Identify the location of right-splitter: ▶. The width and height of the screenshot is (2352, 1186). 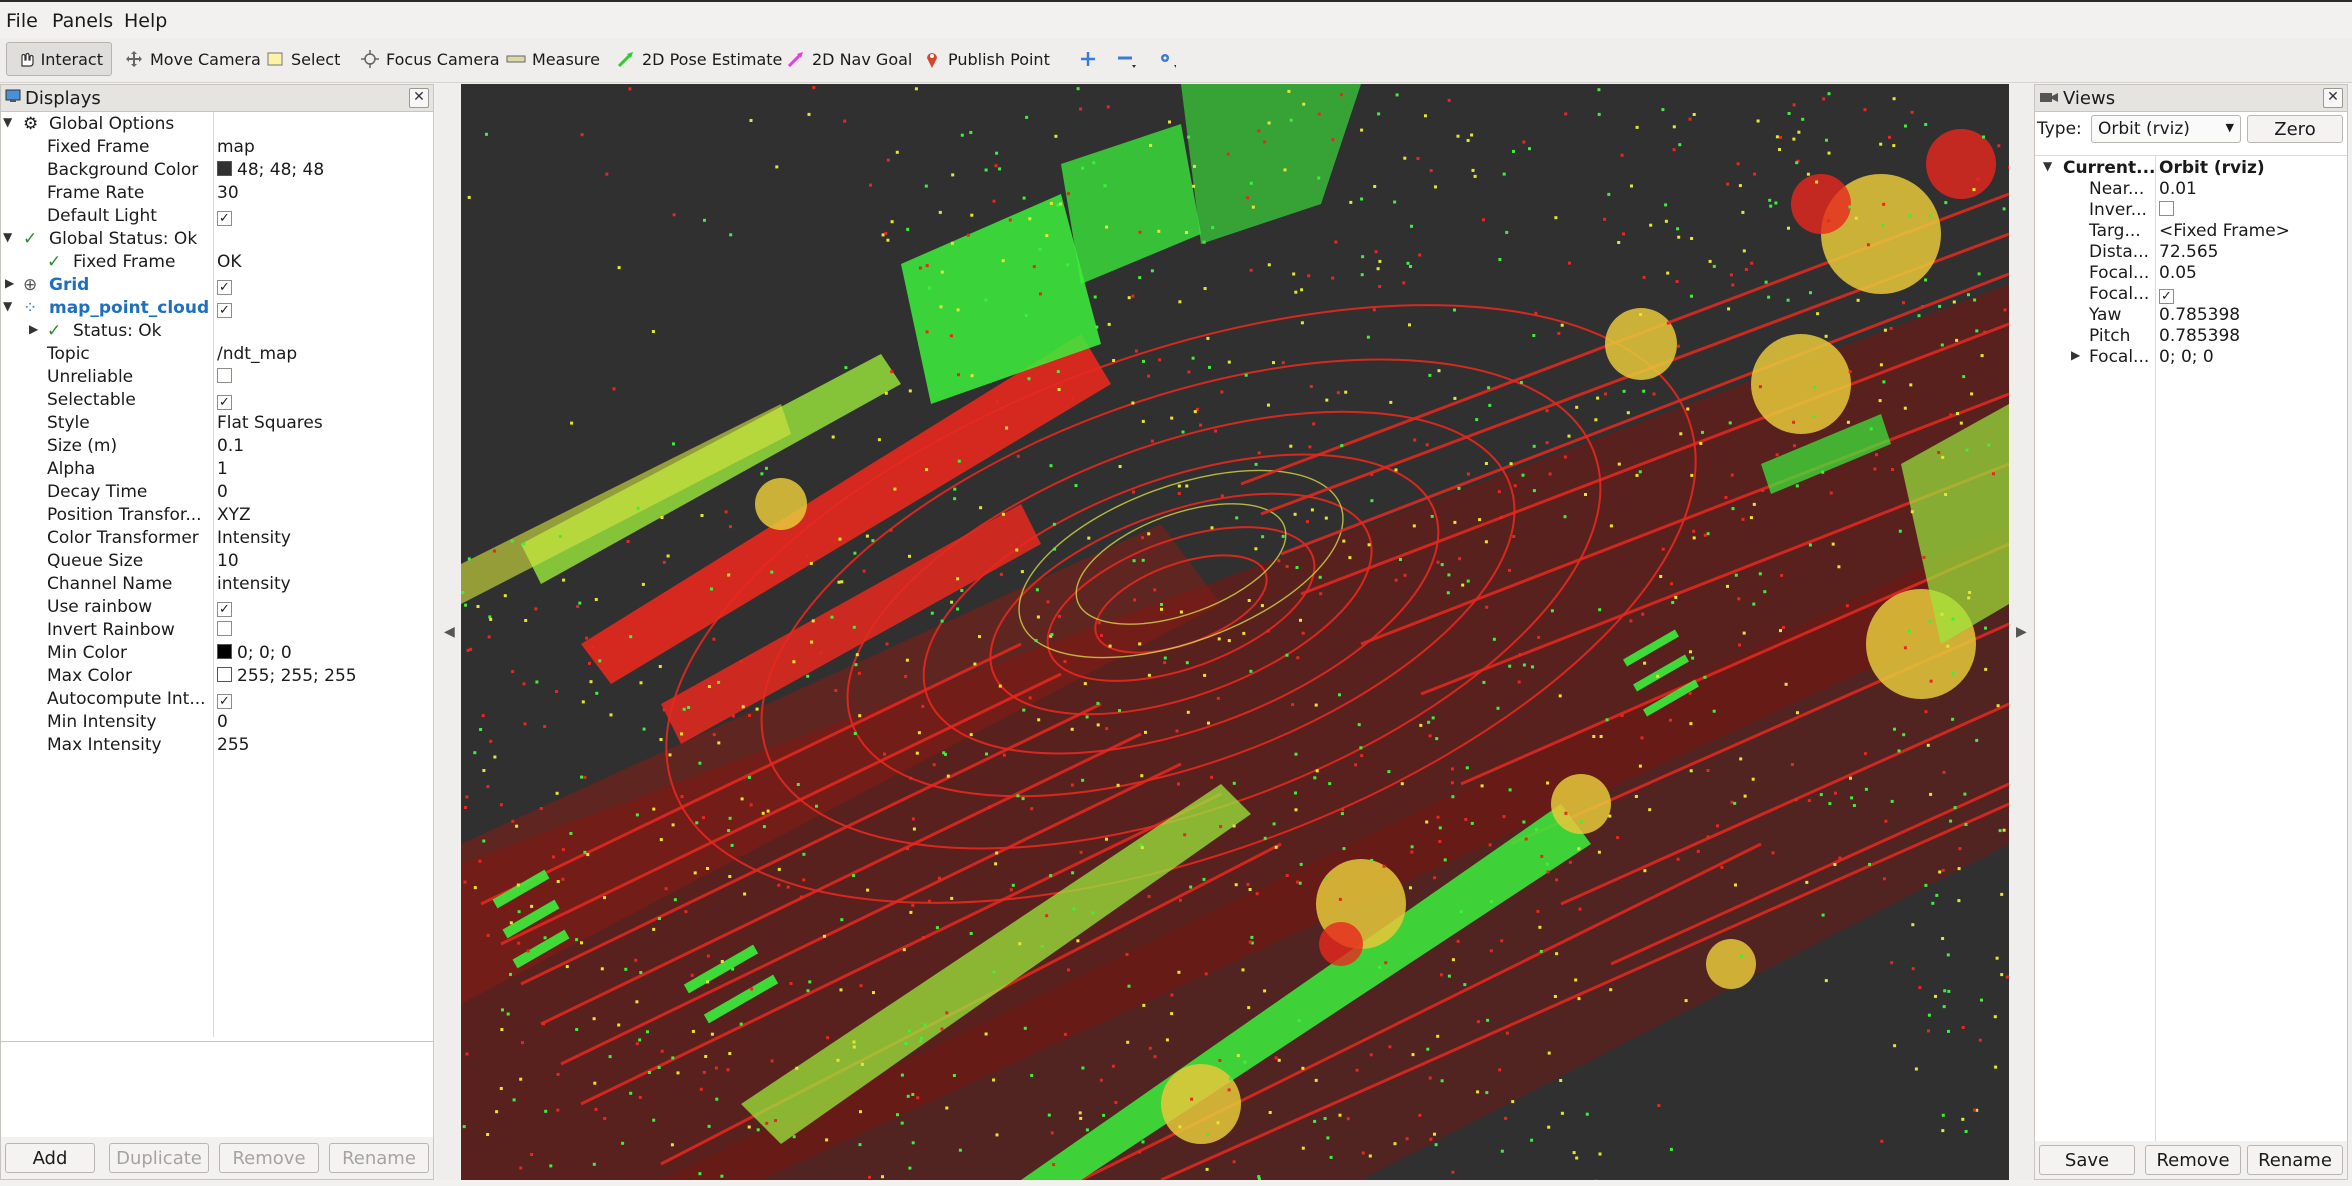
(2022, 632).